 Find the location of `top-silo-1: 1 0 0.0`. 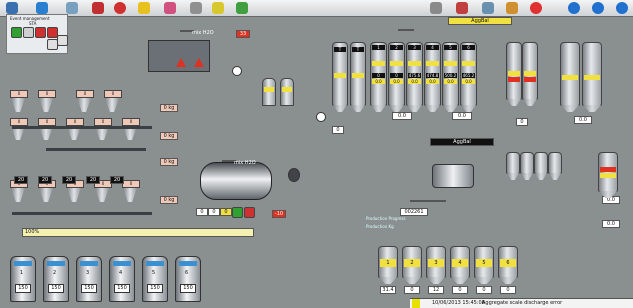

top-silo-1: 1 0 0.0 is located at coordinates (378, 77).